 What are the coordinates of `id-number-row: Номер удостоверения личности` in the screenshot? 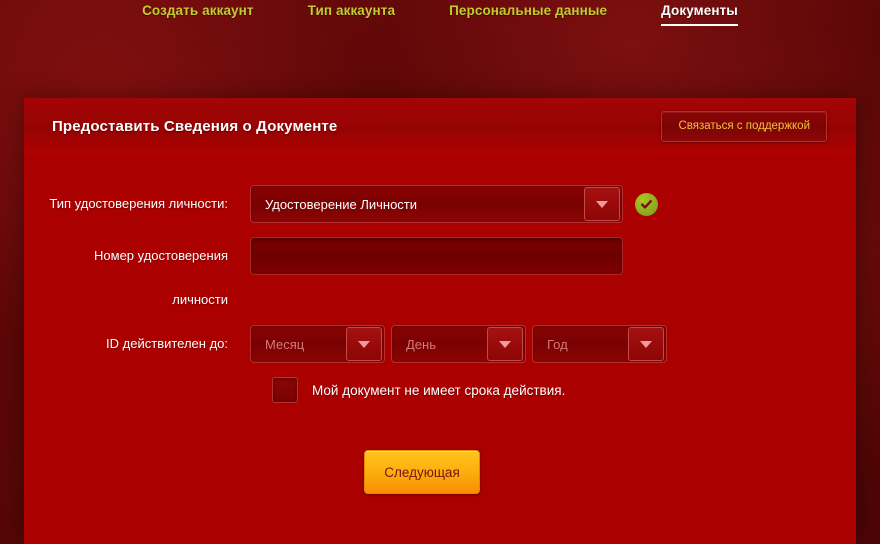 It's located at (440, 274).